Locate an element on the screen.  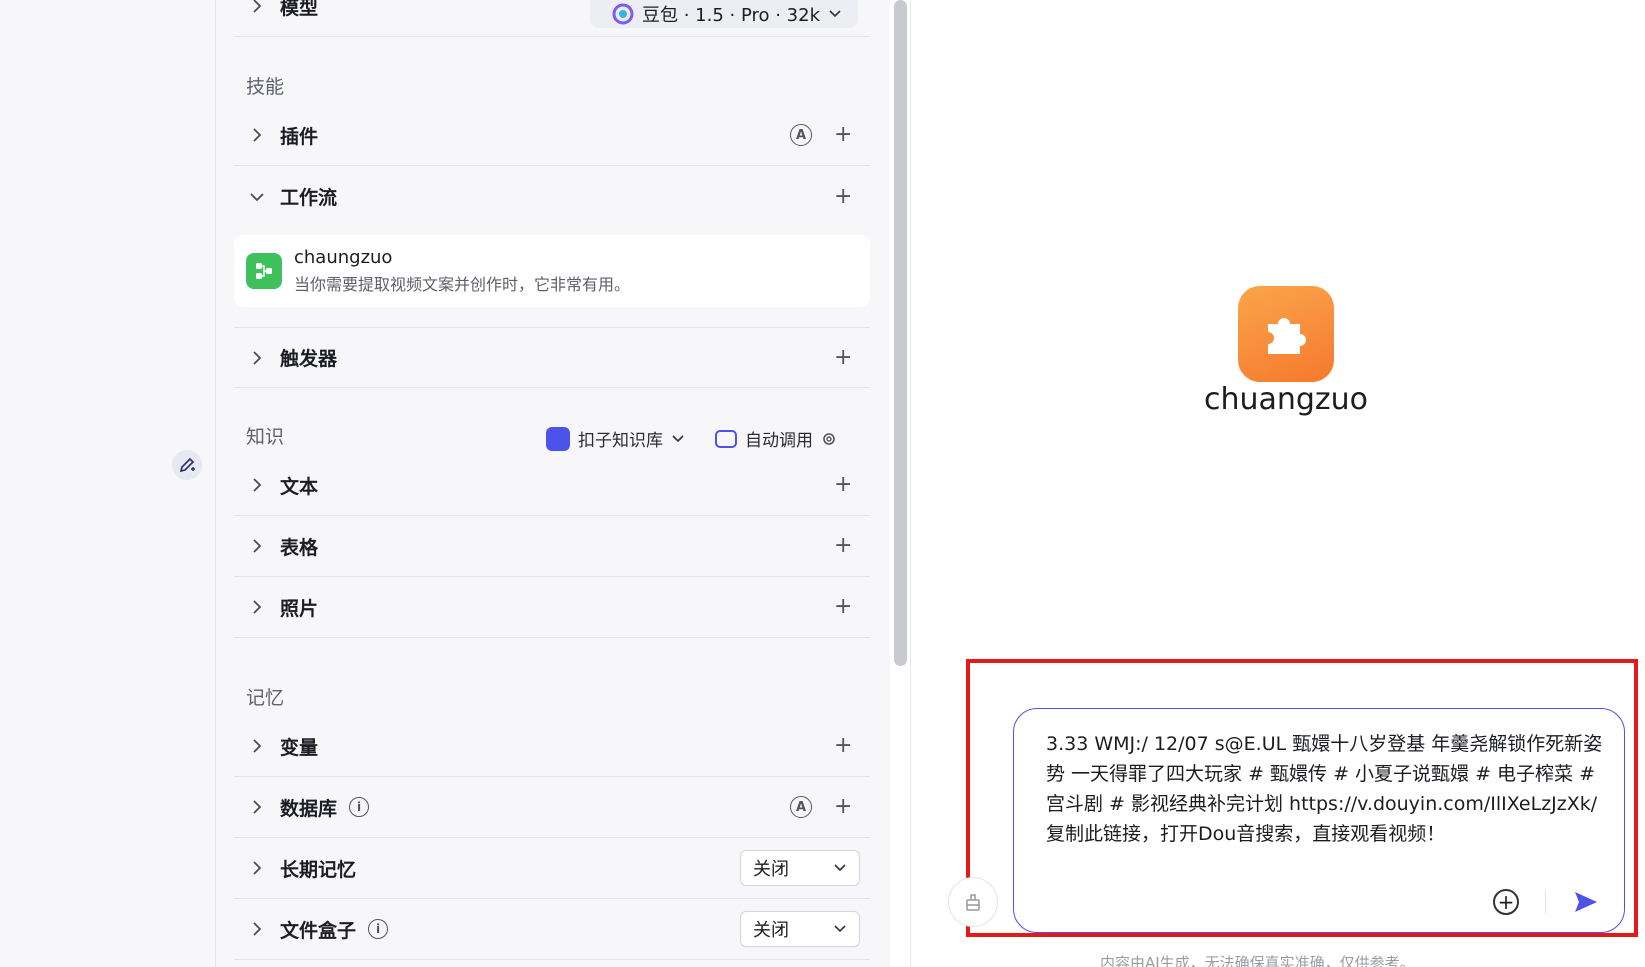
add-plugin-button: + is located at coordinates (843, 135).